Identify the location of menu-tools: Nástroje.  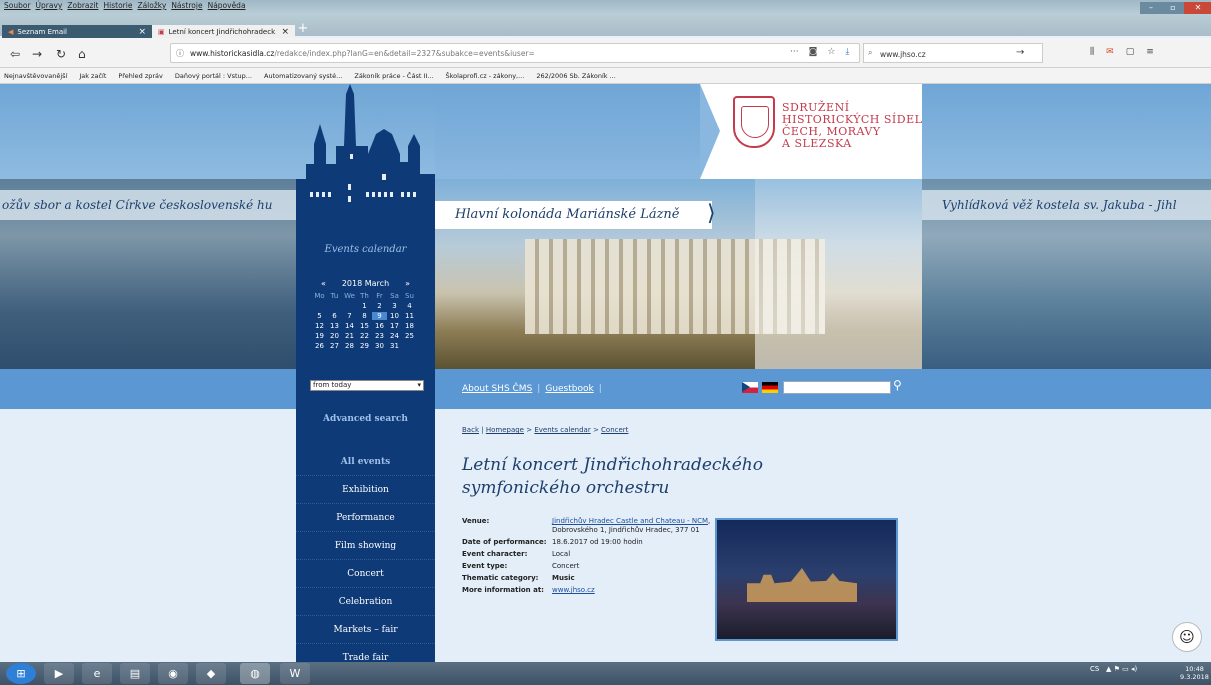
(186, 6).